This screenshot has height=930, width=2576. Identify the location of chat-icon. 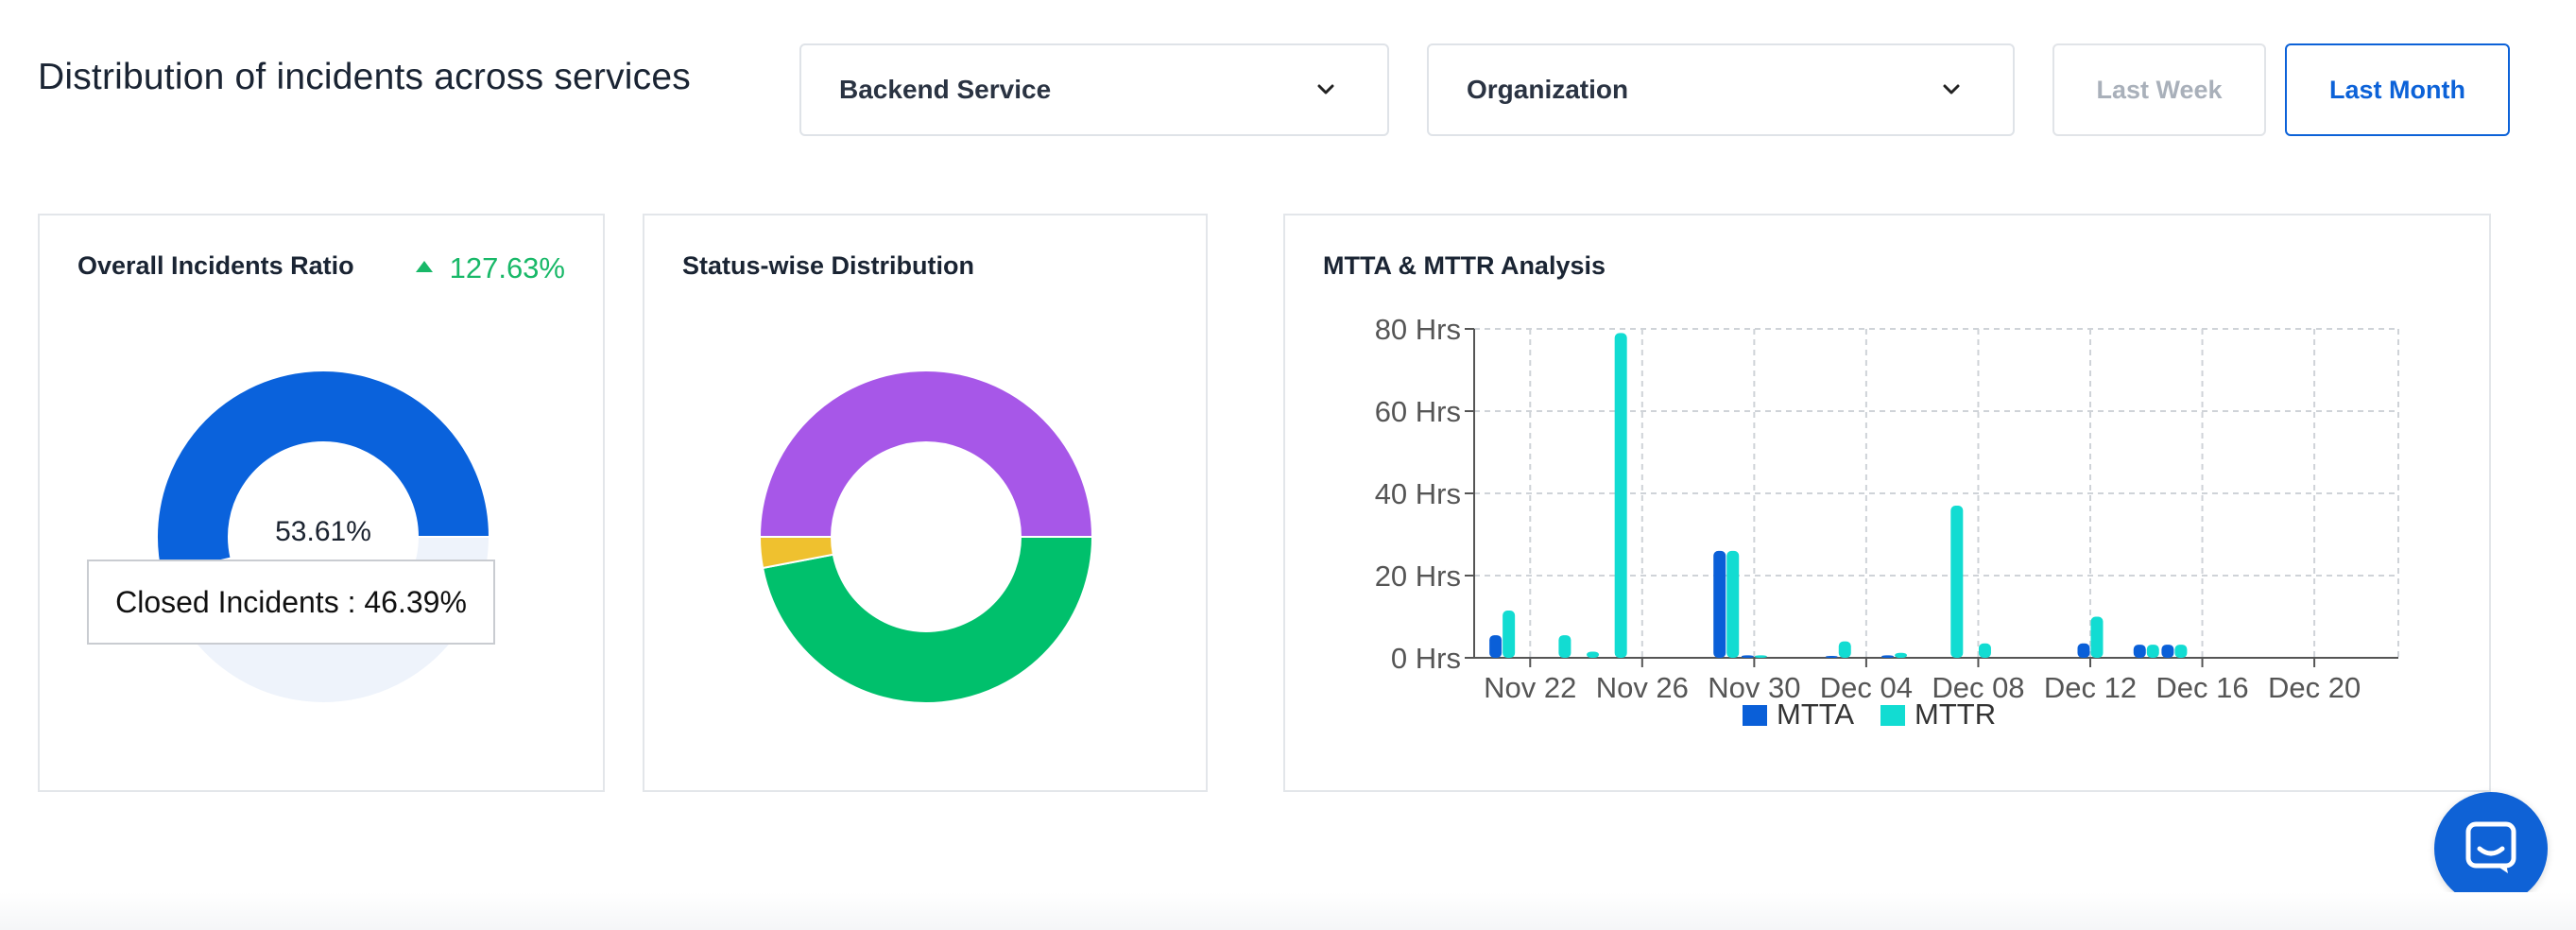
(2490, 847).